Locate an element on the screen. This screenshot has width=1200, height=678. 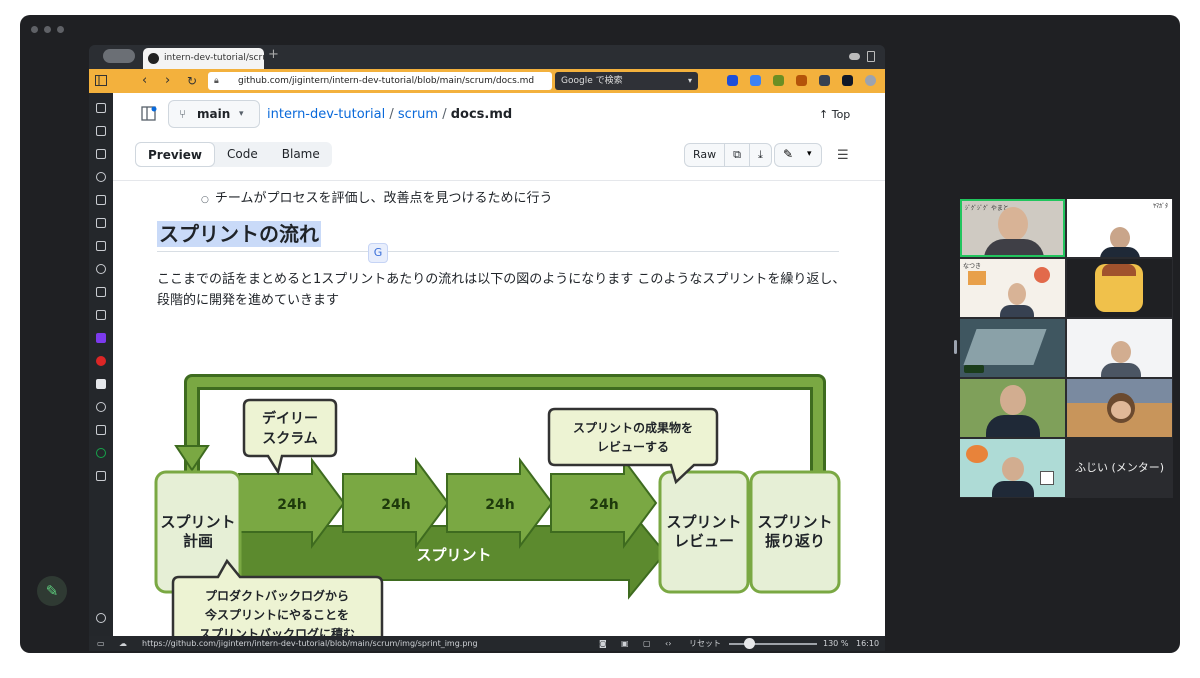
translate-icon is located at coordinates (755, 80).